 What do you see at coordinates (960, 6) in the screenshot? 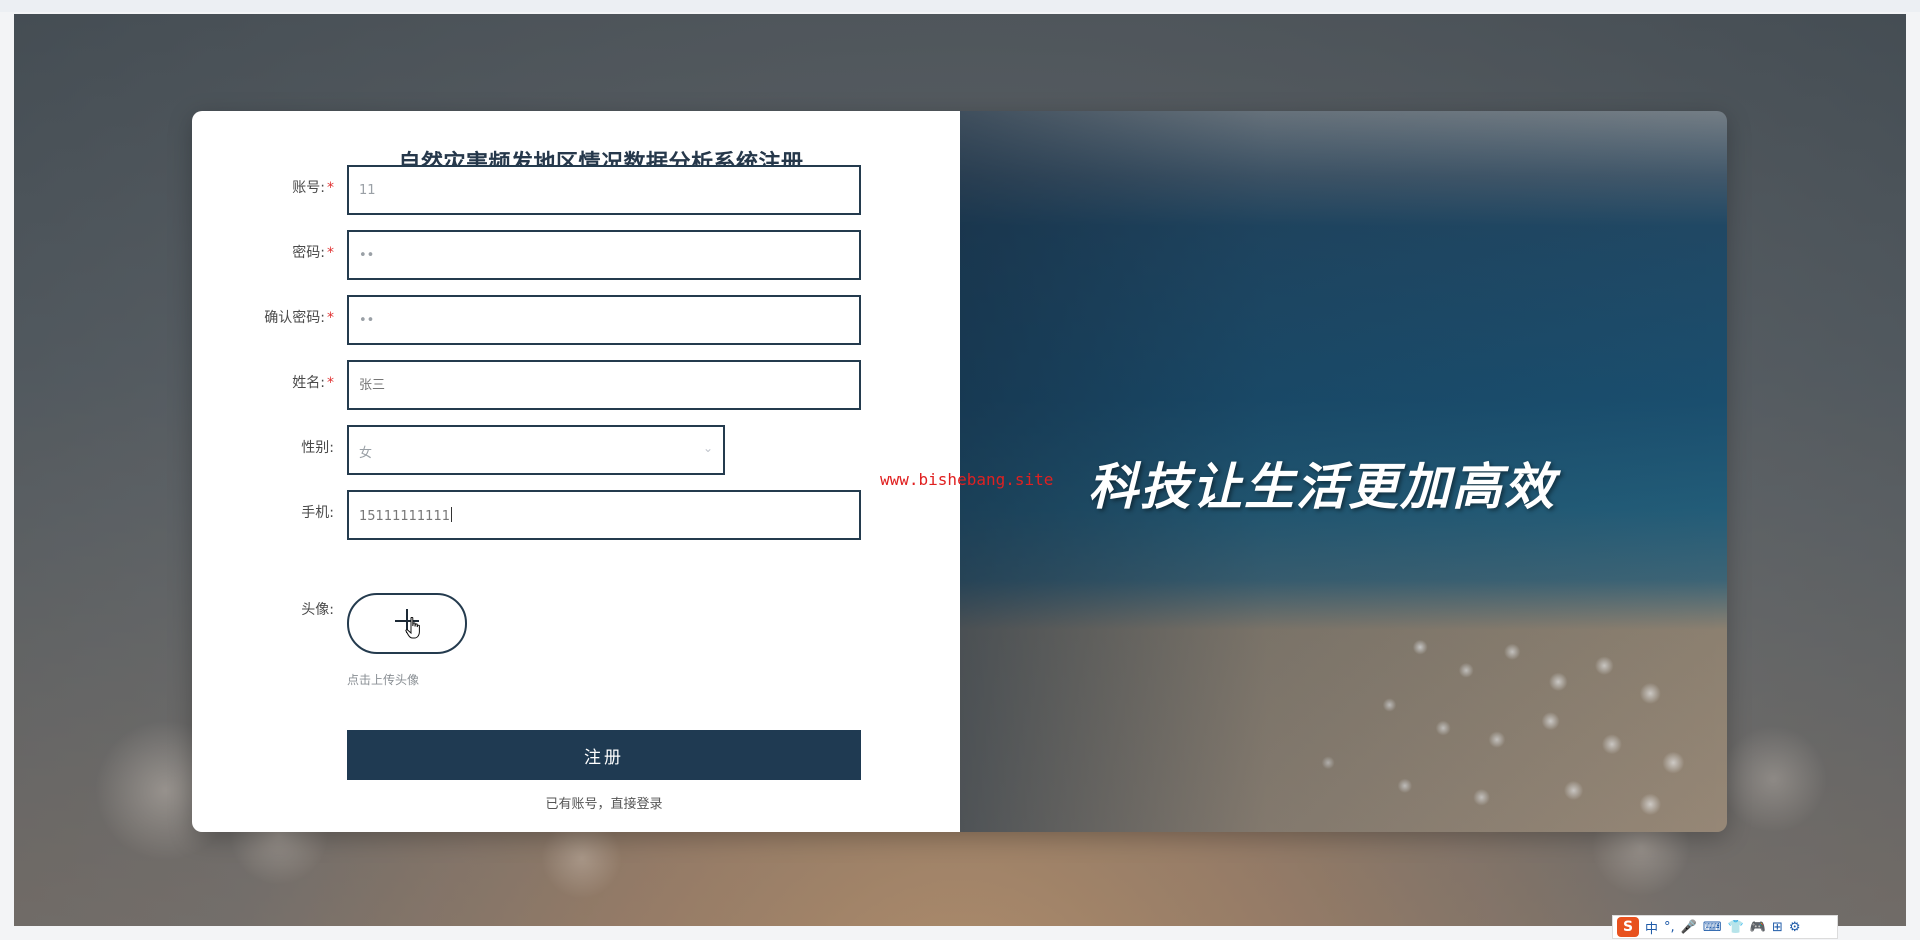
I see `top-strip` at bounding box center [960, 6].